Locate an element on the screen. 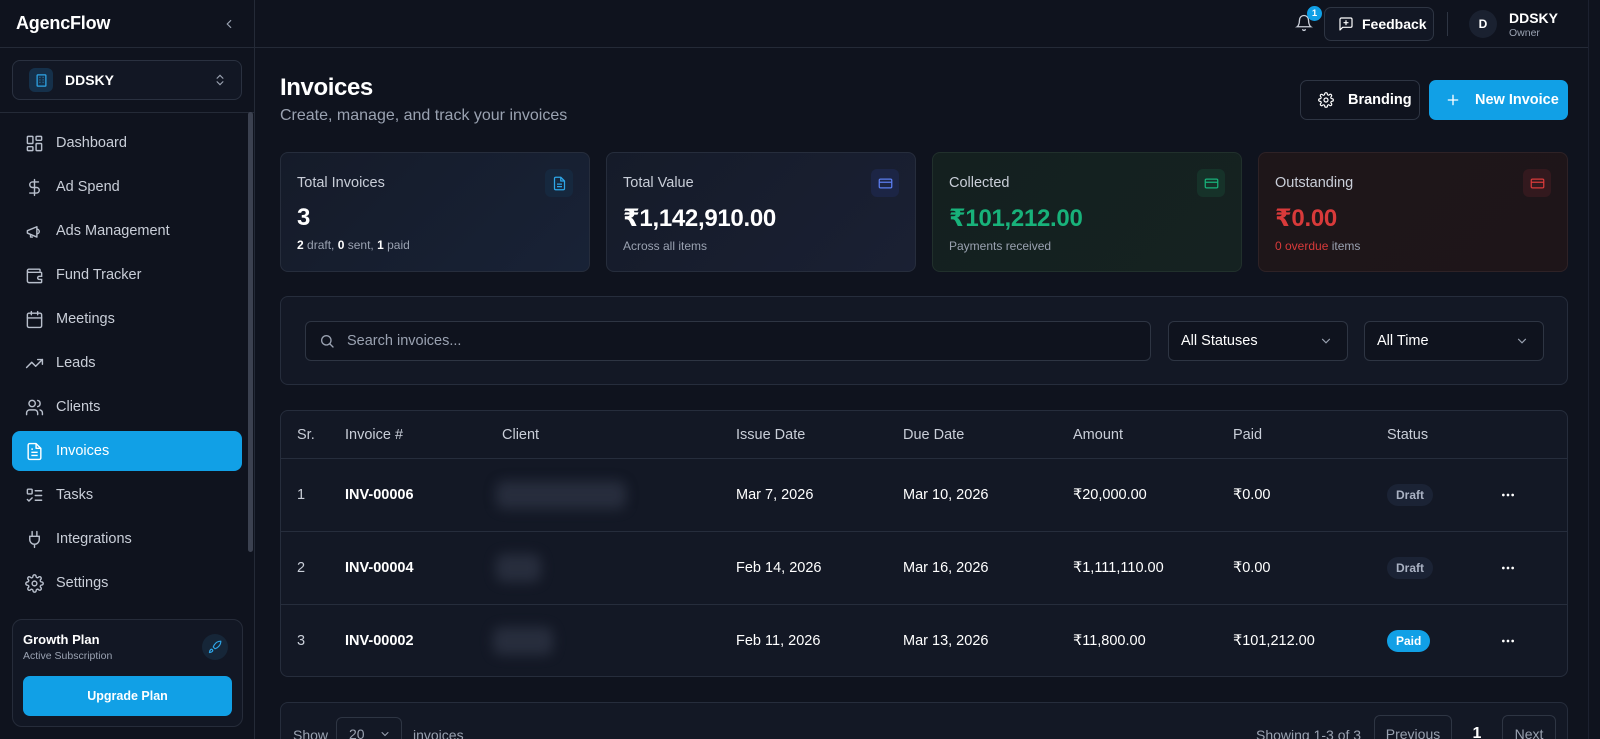  page-size-select: 20 is located at coordinates (369, 728).